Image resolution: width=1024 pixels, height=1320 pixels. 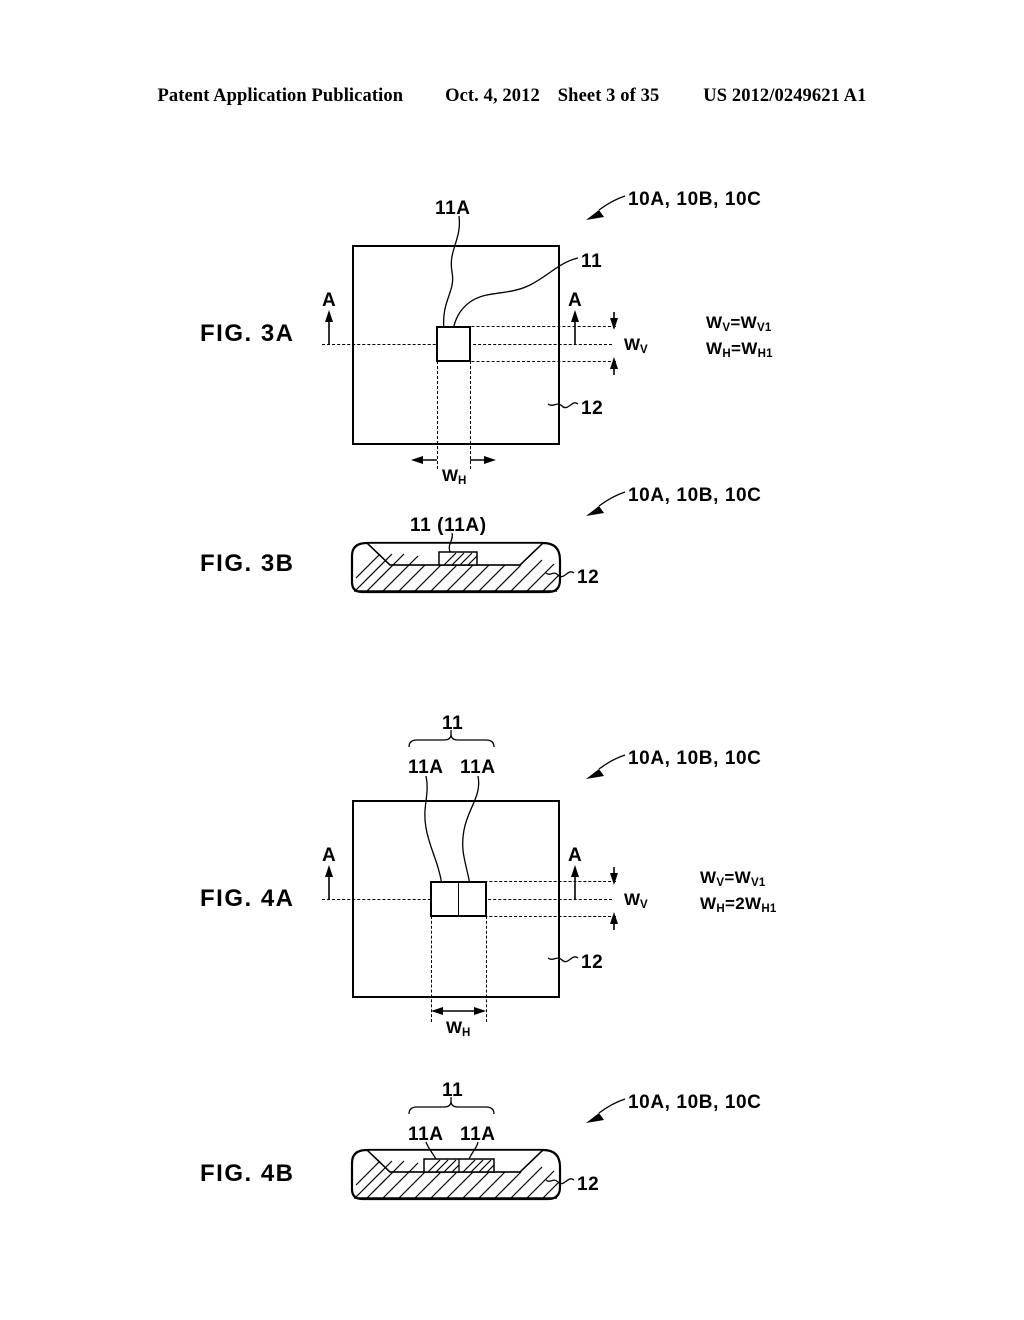 What do you see at coordinates (764, 328) in the screenshot?
I see `eq1-rhs-sub: V1` at bounding box center [764, 328].